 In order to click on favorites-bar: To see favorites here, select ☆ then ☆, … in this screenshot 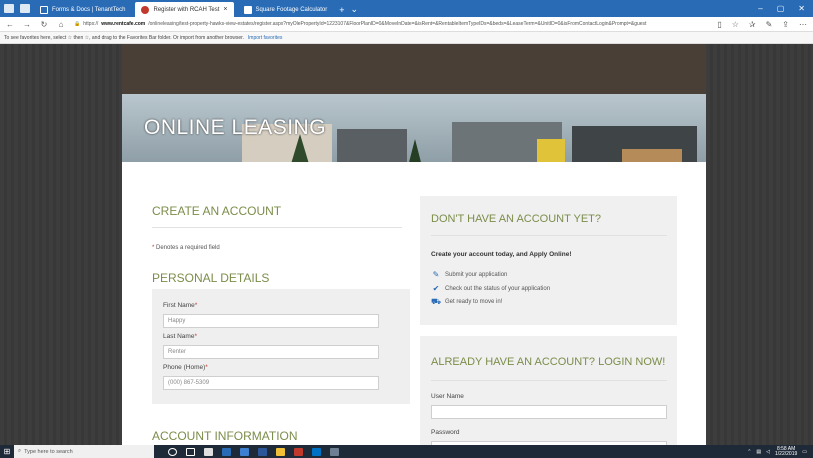, I will do `click(406, 38)`.